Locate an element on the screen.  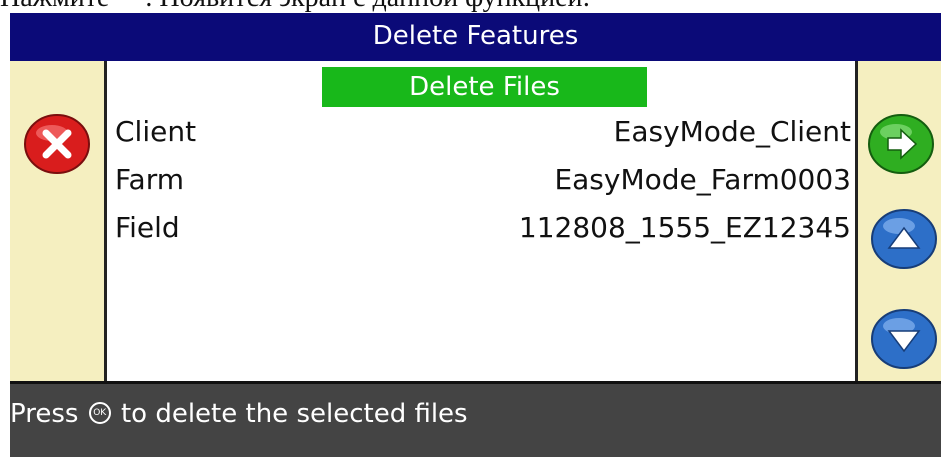
list-item-farm: Farm EasyMode_Farm0003 is located at coordinates (483, 180).